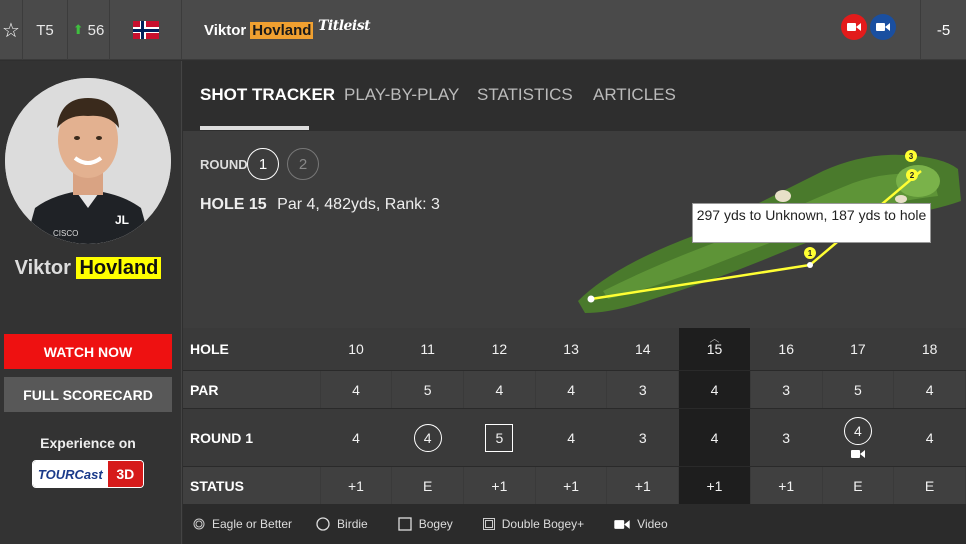 The image size is (966, 544). I want to click on round-2-button: 2, so click(303, 164).